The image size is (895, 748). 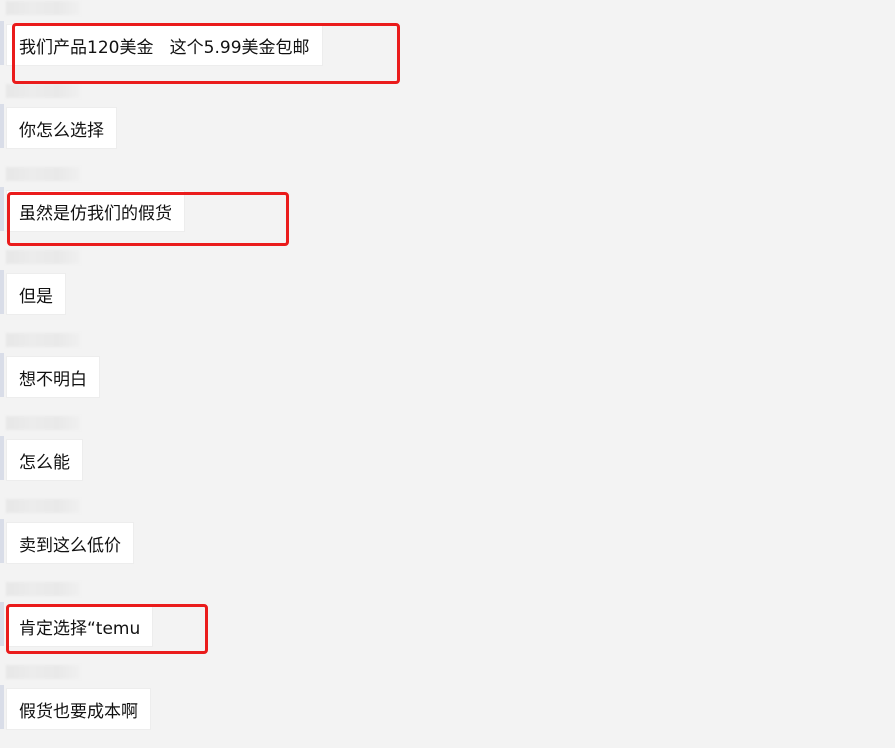 I want to click on chat-message: 肯定选择“temu, so click(x=447, y=623).